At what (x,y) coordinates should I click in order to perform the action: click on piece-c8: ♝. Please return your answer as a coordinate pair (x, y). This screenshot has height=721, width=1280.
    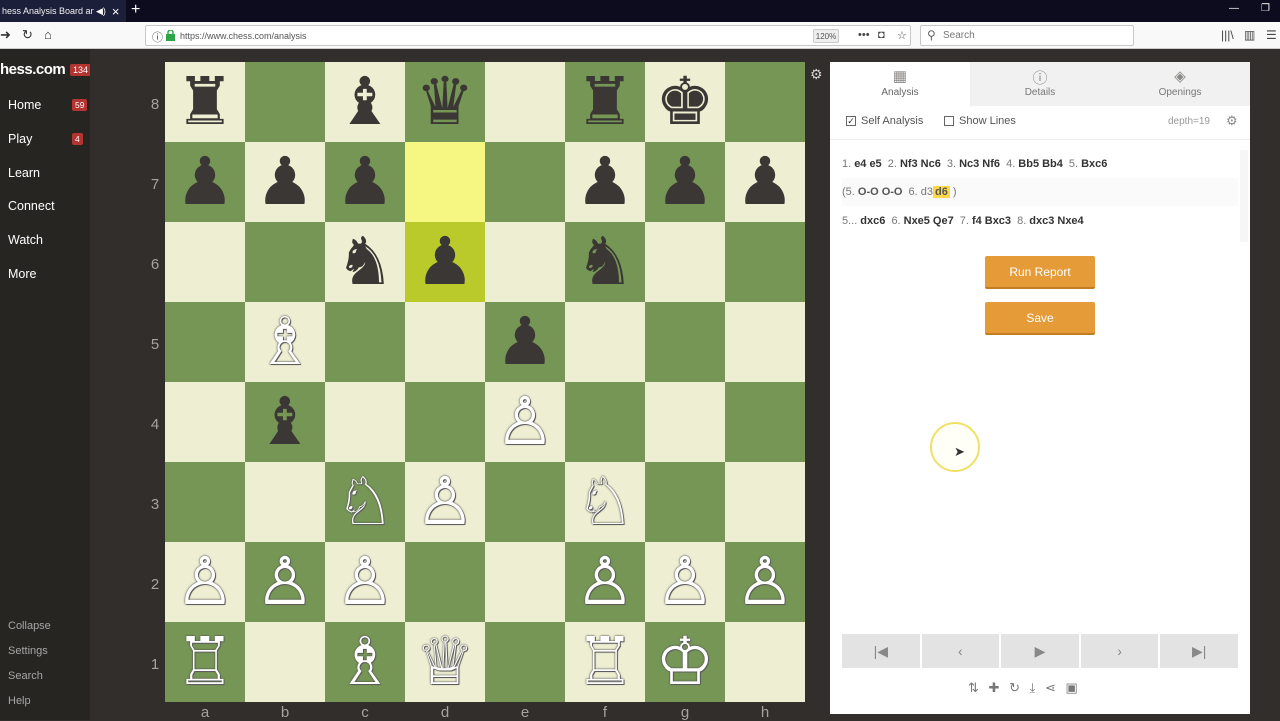
    Looking at the image, I should click on (365, 102).